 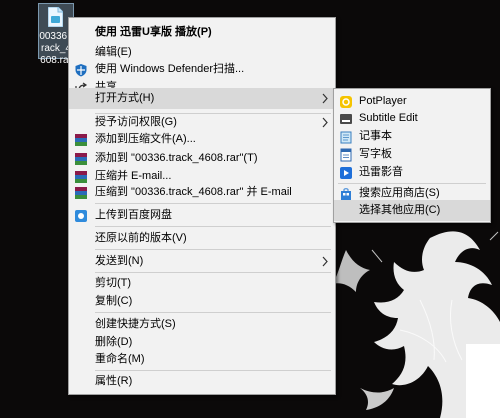 What do you see at coordinates (375, 154) in the screenshot?
I see `menu-item-label: 写字板` at bounding box center [375, 154].